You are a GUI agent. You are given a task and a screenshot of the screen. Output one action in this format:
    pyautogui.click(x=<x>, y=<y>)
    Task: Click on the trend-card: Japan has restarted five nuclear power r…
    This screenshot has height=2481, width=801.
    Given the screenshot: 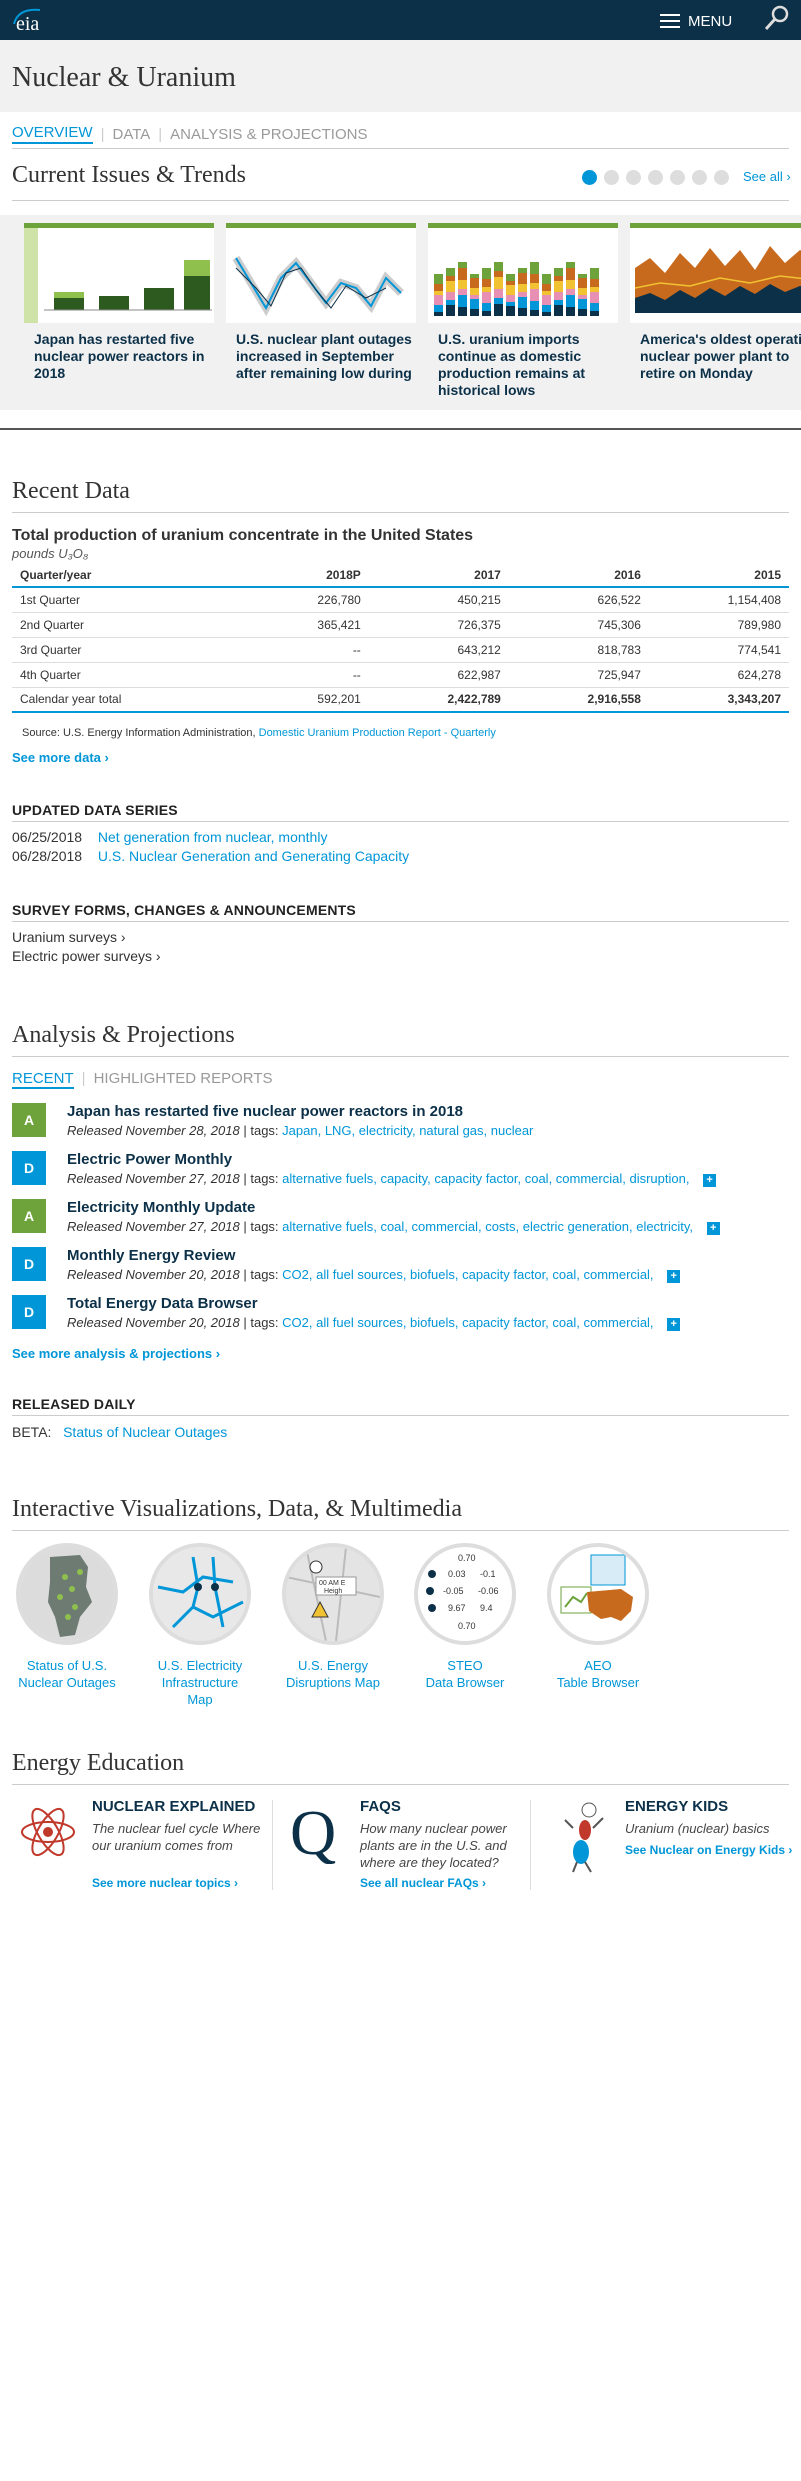 What is the action you would take?
    pyautogui.click(x=119, y=302)
    